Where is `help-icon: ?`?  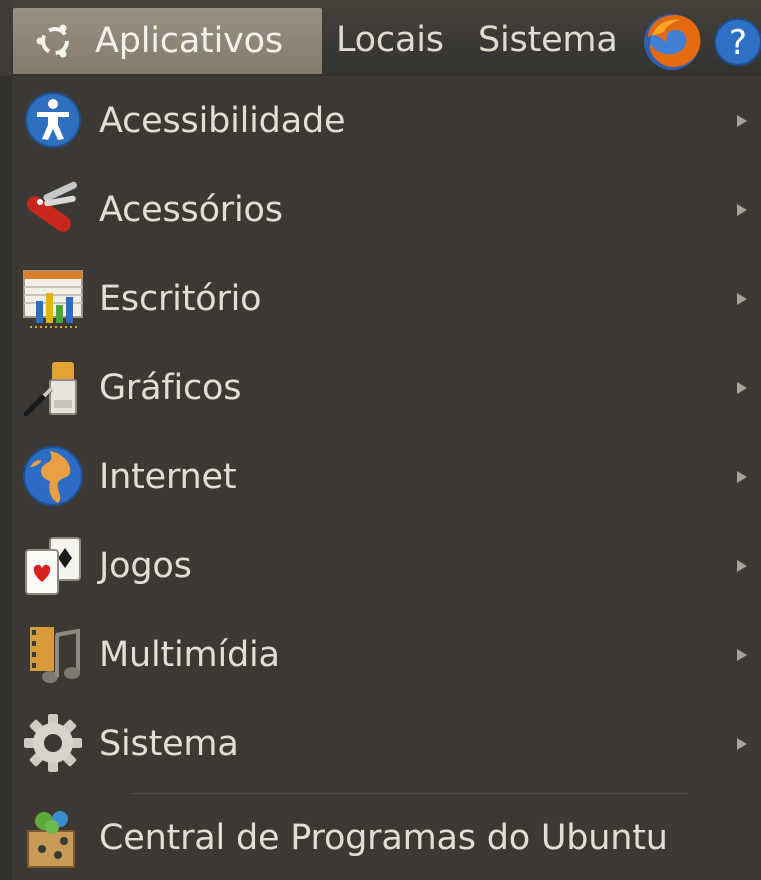 help-icon: ? is located at coordinates (735, 42).